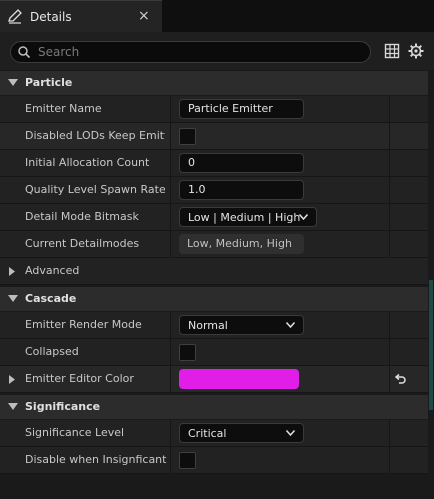 This screenshot has height=499, width=434. What do you see at coordinates (82, 243) in the screenshot?
I see `property-label: Current Detailmodes` at bounding box center [82, 243].